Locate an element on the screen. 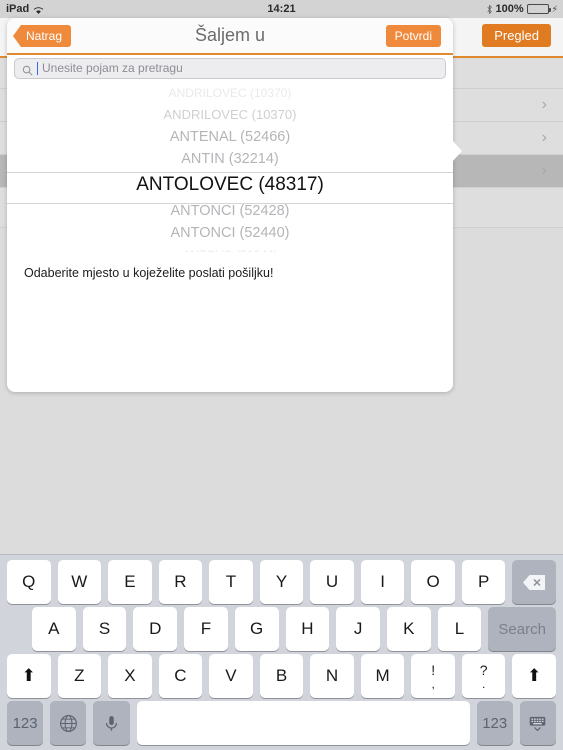  key-d: D is located at coordinates (155, 629).